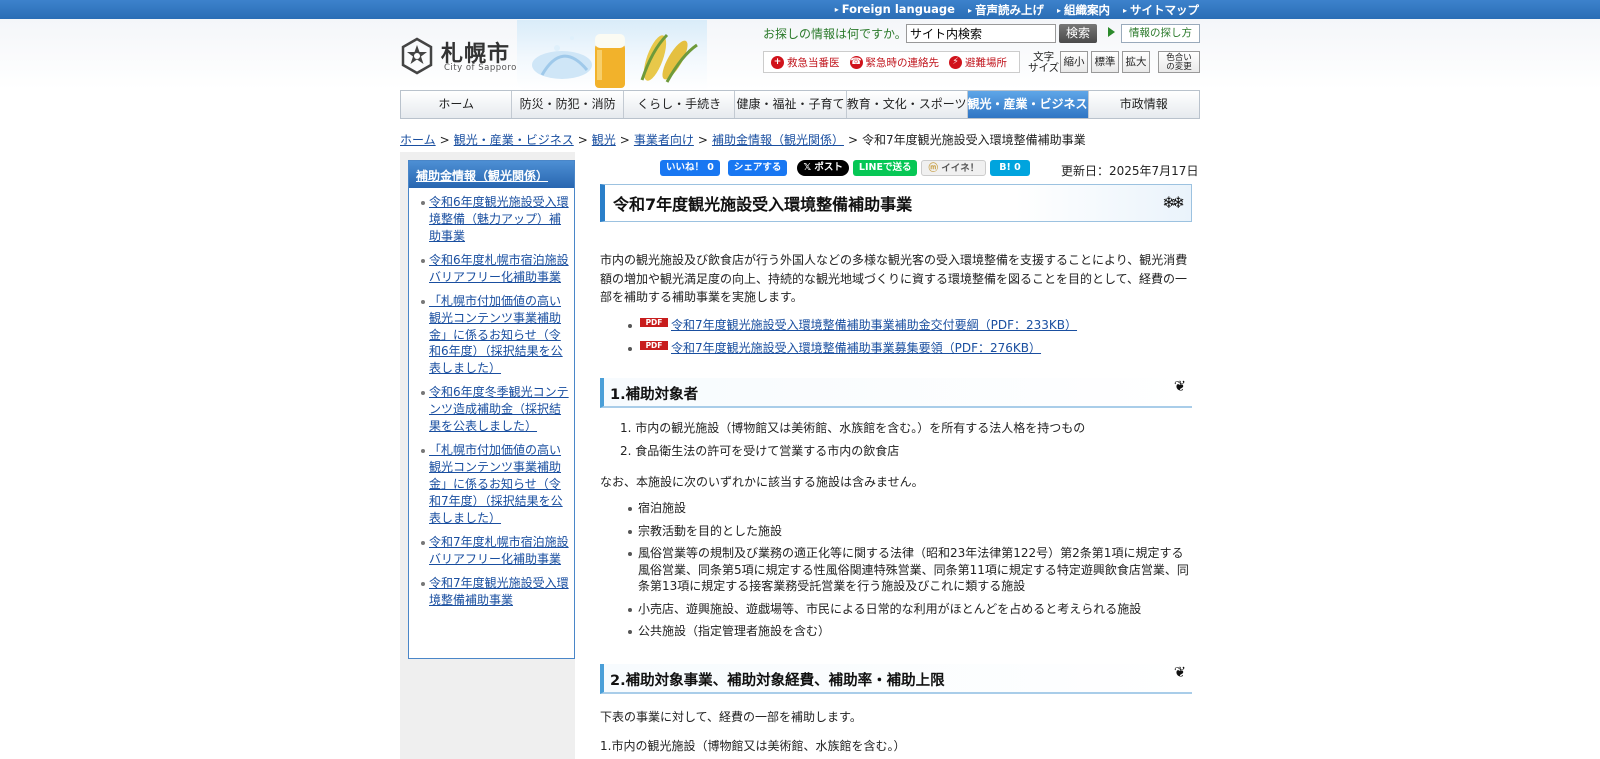  I want to click on exclusion-note: なお、本施設に次のいずれかに該当する施設は含みません。, so click(762, 482).